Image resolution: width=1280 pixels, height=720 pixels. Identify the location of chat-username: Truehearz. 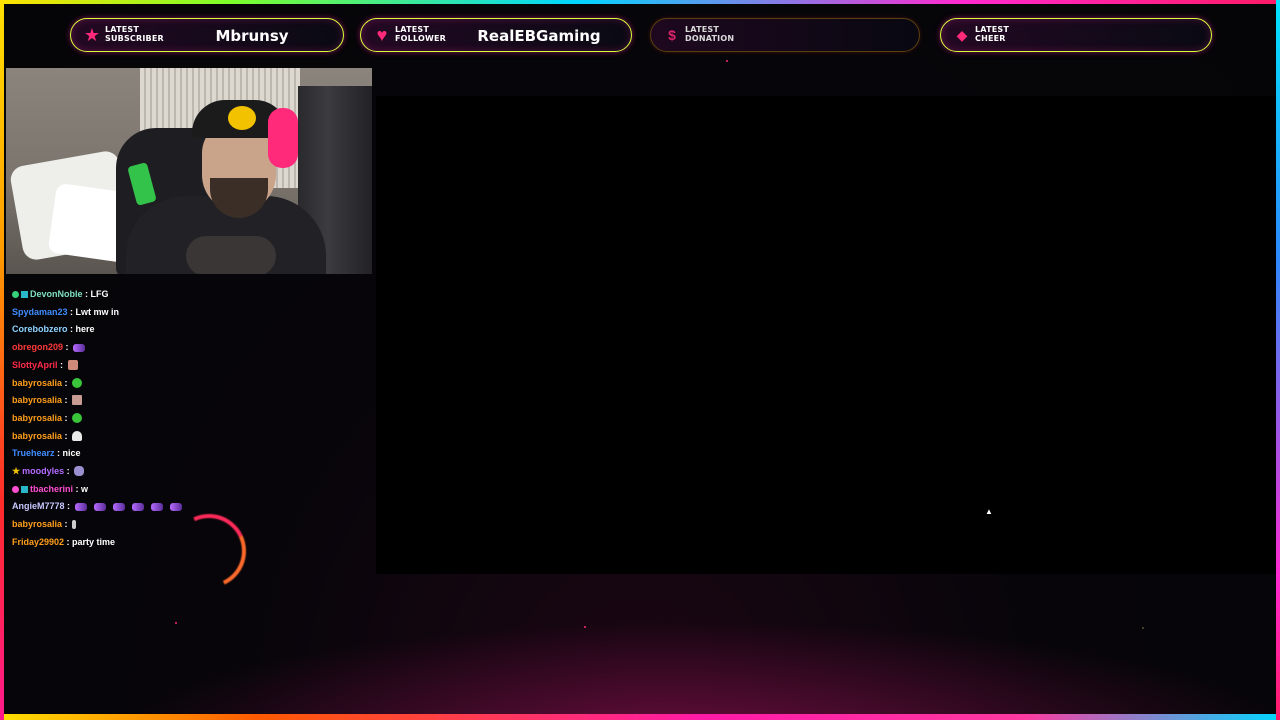
(33, 453).